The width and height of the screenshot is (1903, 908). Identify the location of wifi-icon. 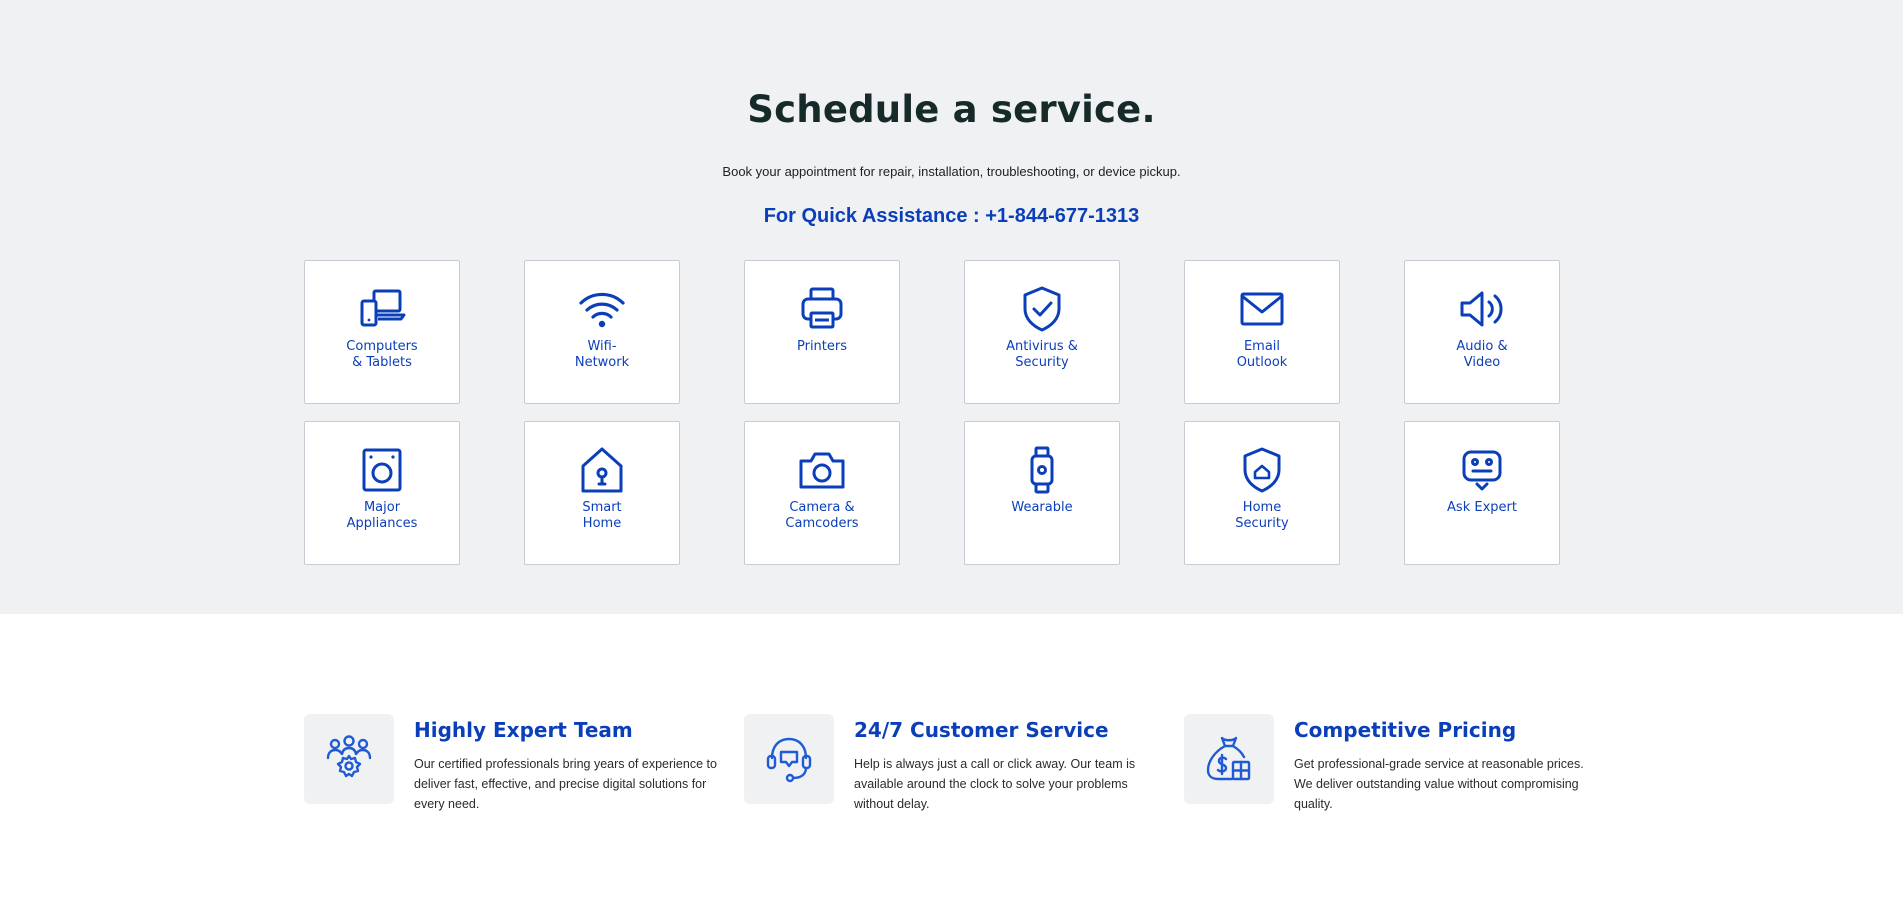
(602, 309).